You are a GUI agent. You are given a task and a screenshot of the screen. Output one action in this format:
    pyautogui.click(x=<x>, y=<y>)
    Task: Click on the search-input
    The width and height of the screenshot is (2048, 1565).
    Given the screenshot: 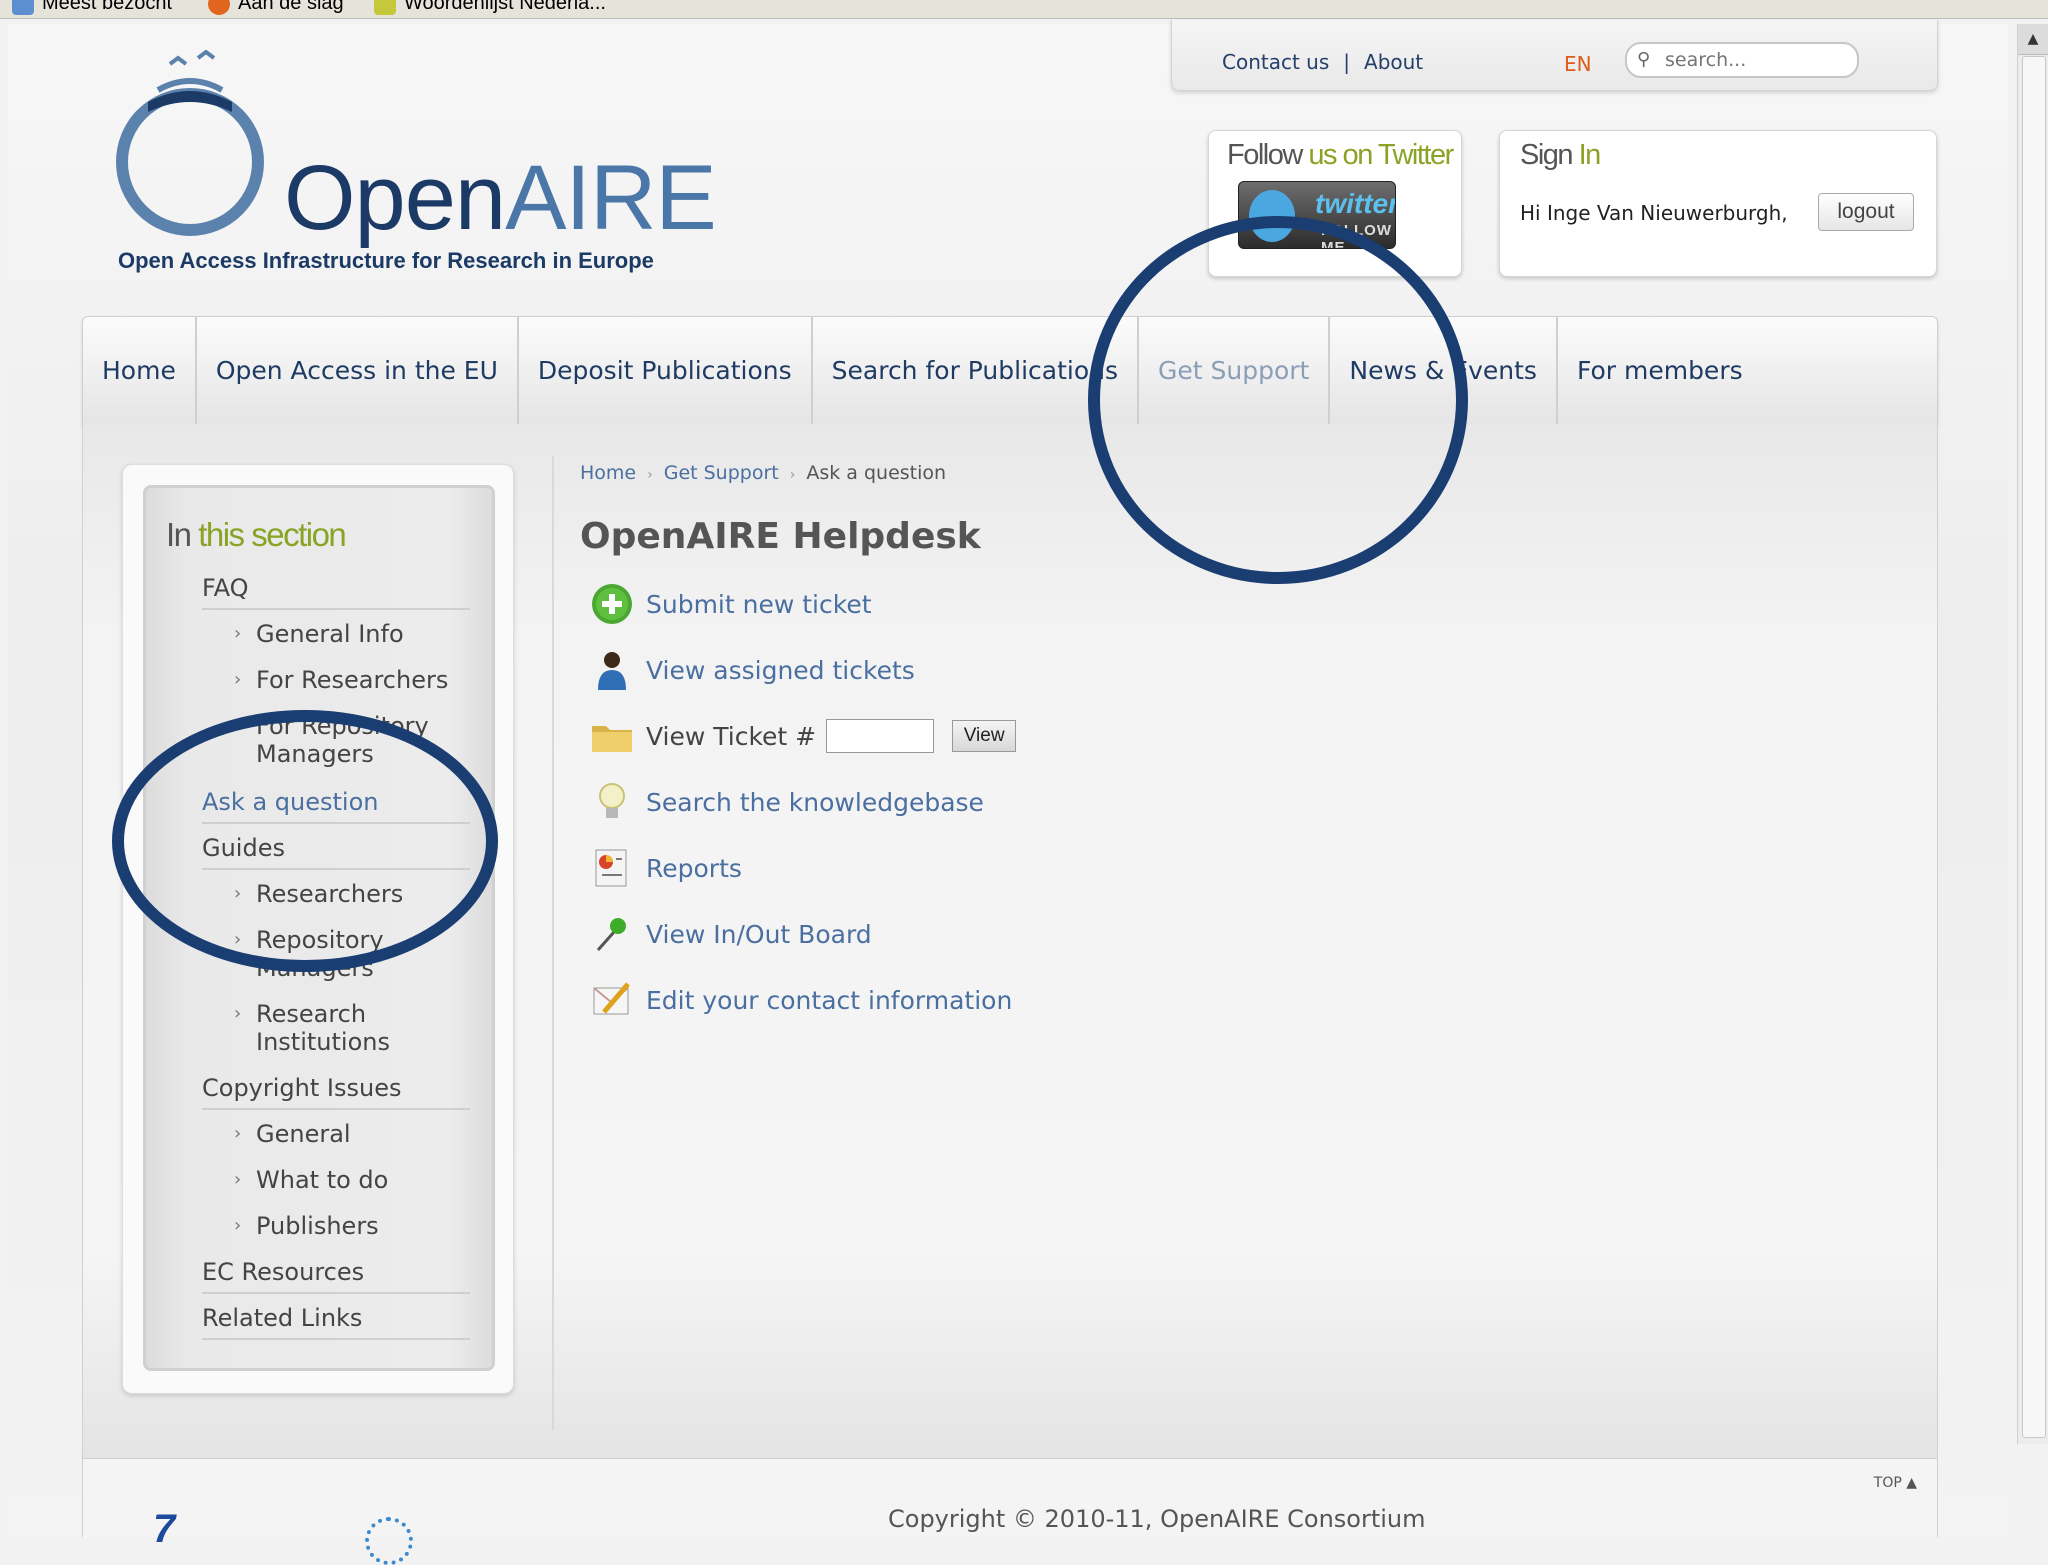 What is the action you would take?
    pyautogui.click(x=1755, y=60)
    